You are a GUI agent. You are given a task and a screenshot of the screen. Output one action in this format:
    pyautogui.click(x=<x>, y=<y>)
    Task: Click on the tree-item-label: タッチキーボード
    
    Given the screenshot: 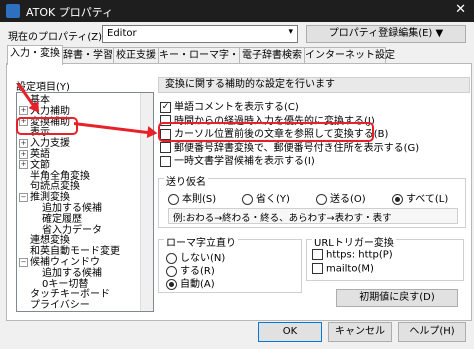 What is the action you would take?
    pyautogui.click(x=70, y=295)
    